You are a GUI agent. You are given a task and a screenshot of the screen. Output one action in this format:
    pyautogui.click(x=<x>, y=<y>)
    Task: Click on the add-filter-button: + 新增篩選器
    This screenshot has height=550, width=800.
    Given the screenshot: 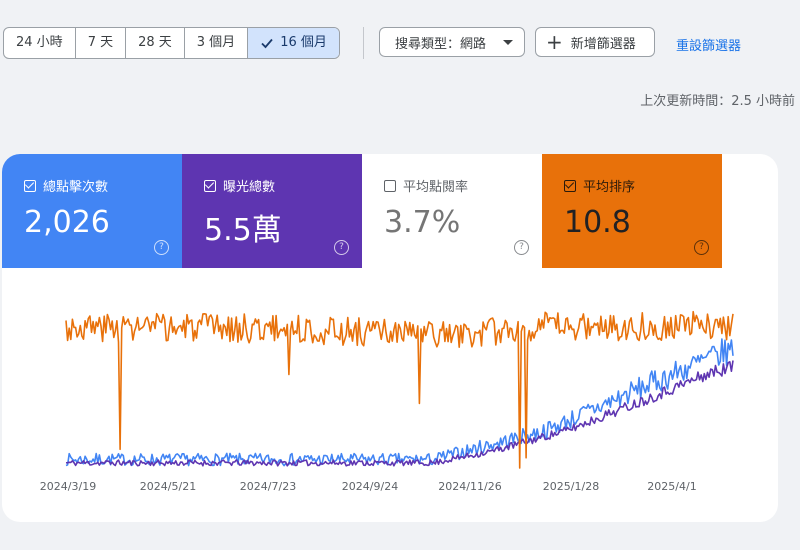 What is the action you would take?
    pyautogui.click(x=595, y=42)
    